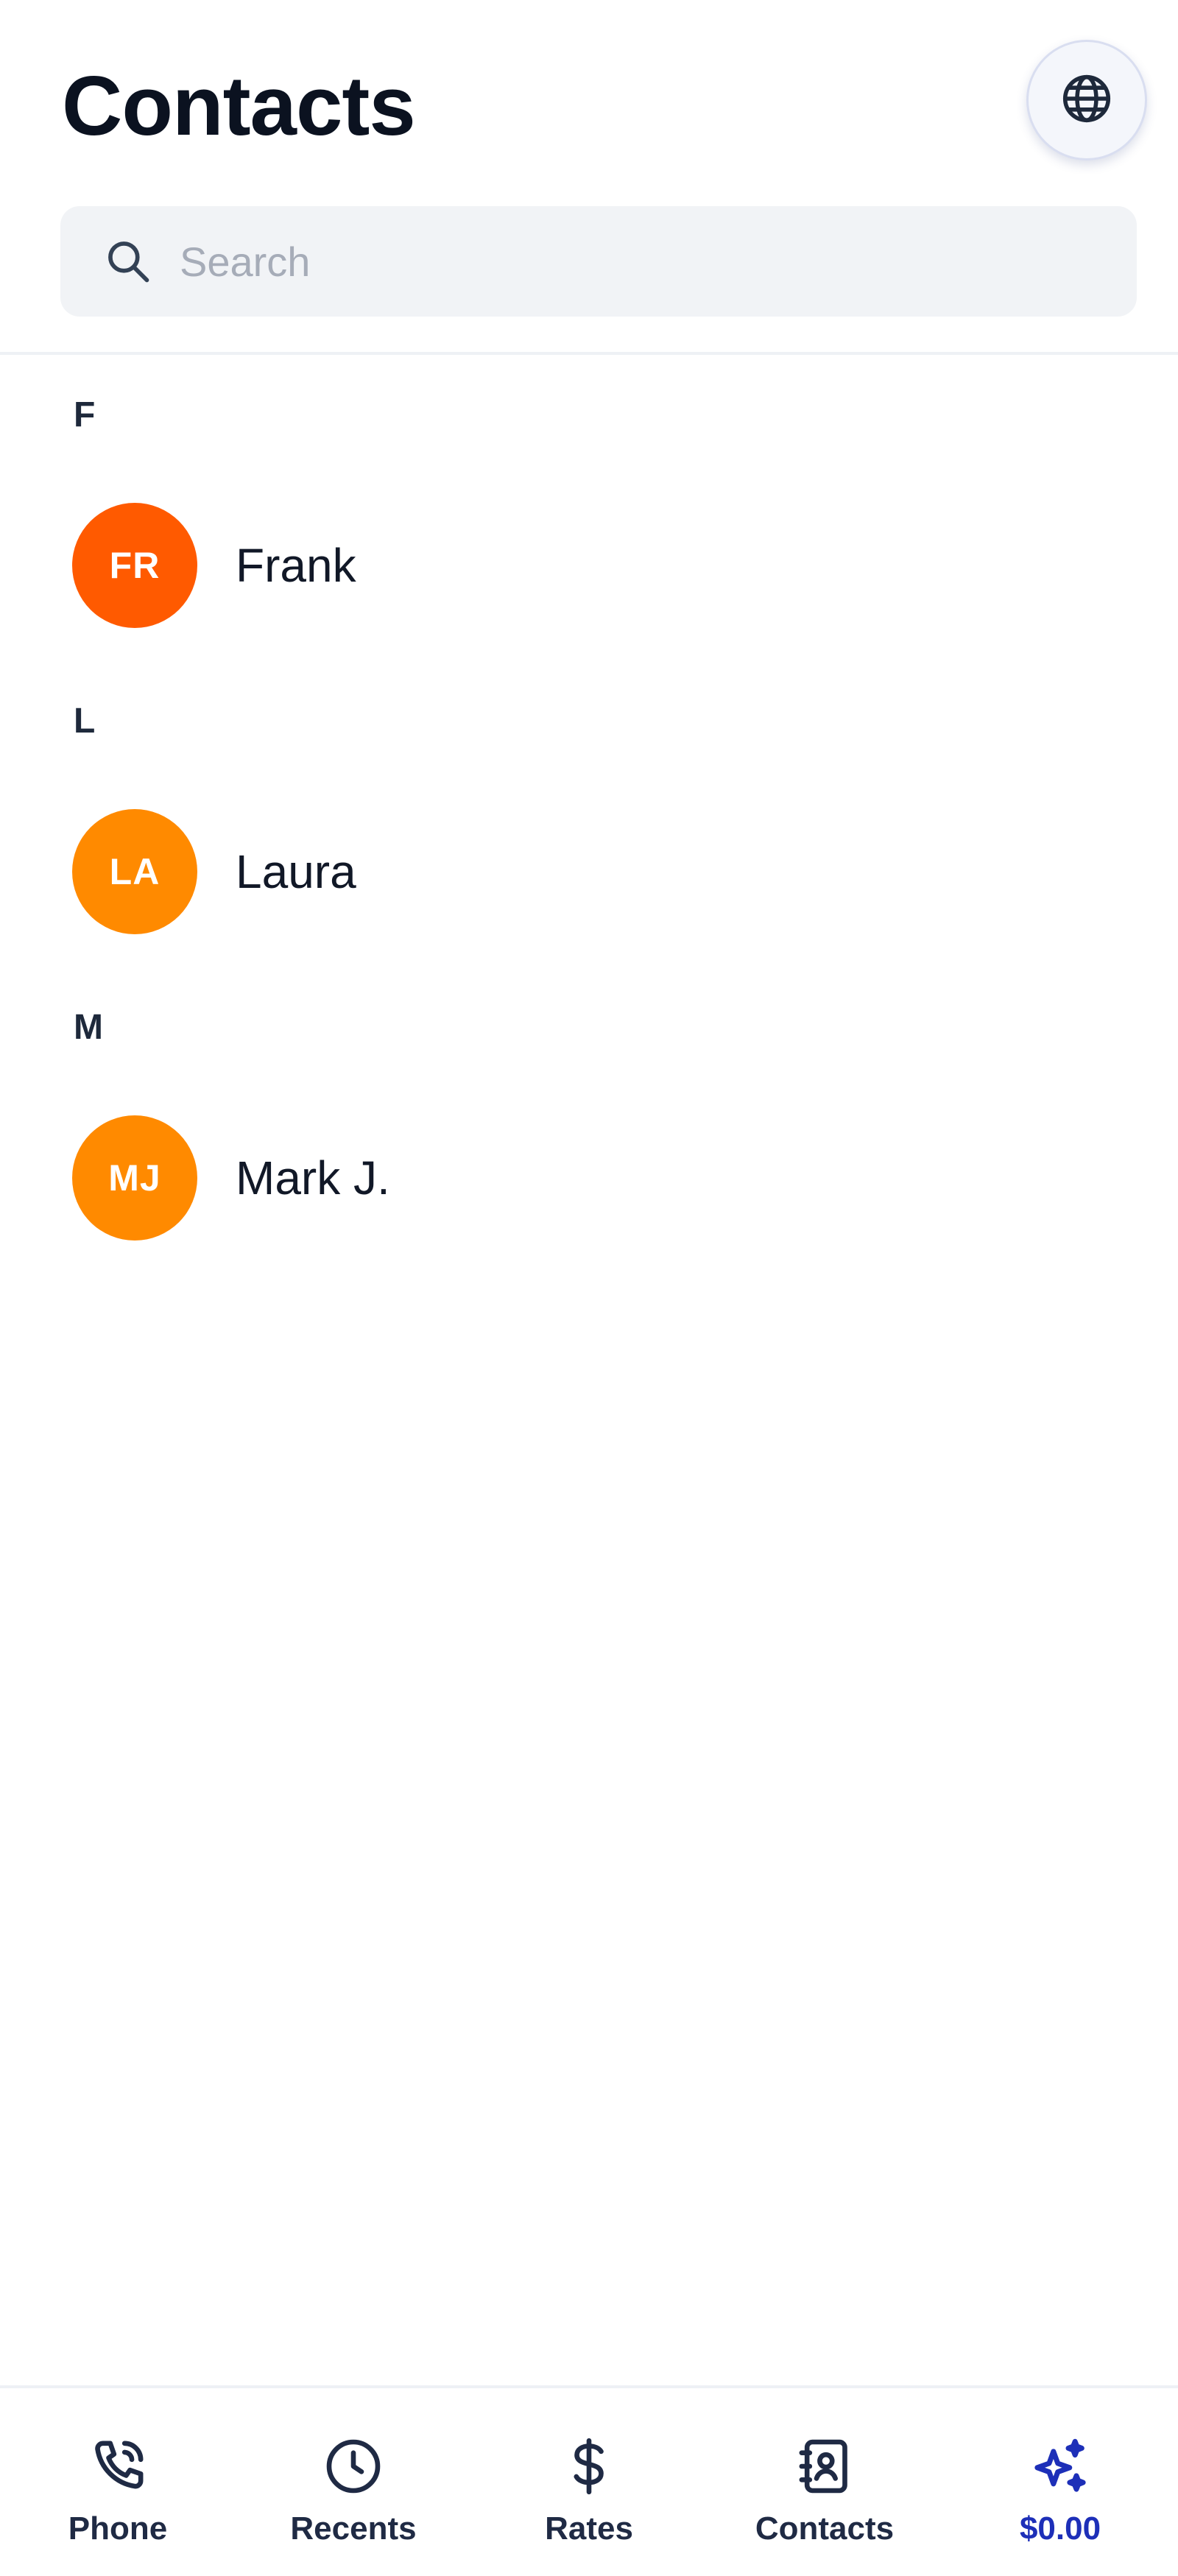  I want to click on globe-button, so click(1086, 100).